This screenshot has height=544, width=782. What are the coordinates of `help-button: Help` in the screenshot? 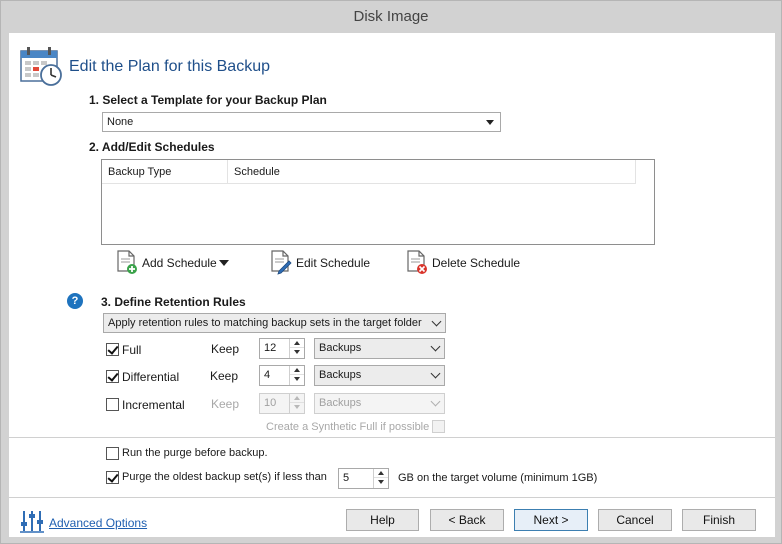 It's located at (382, 520).